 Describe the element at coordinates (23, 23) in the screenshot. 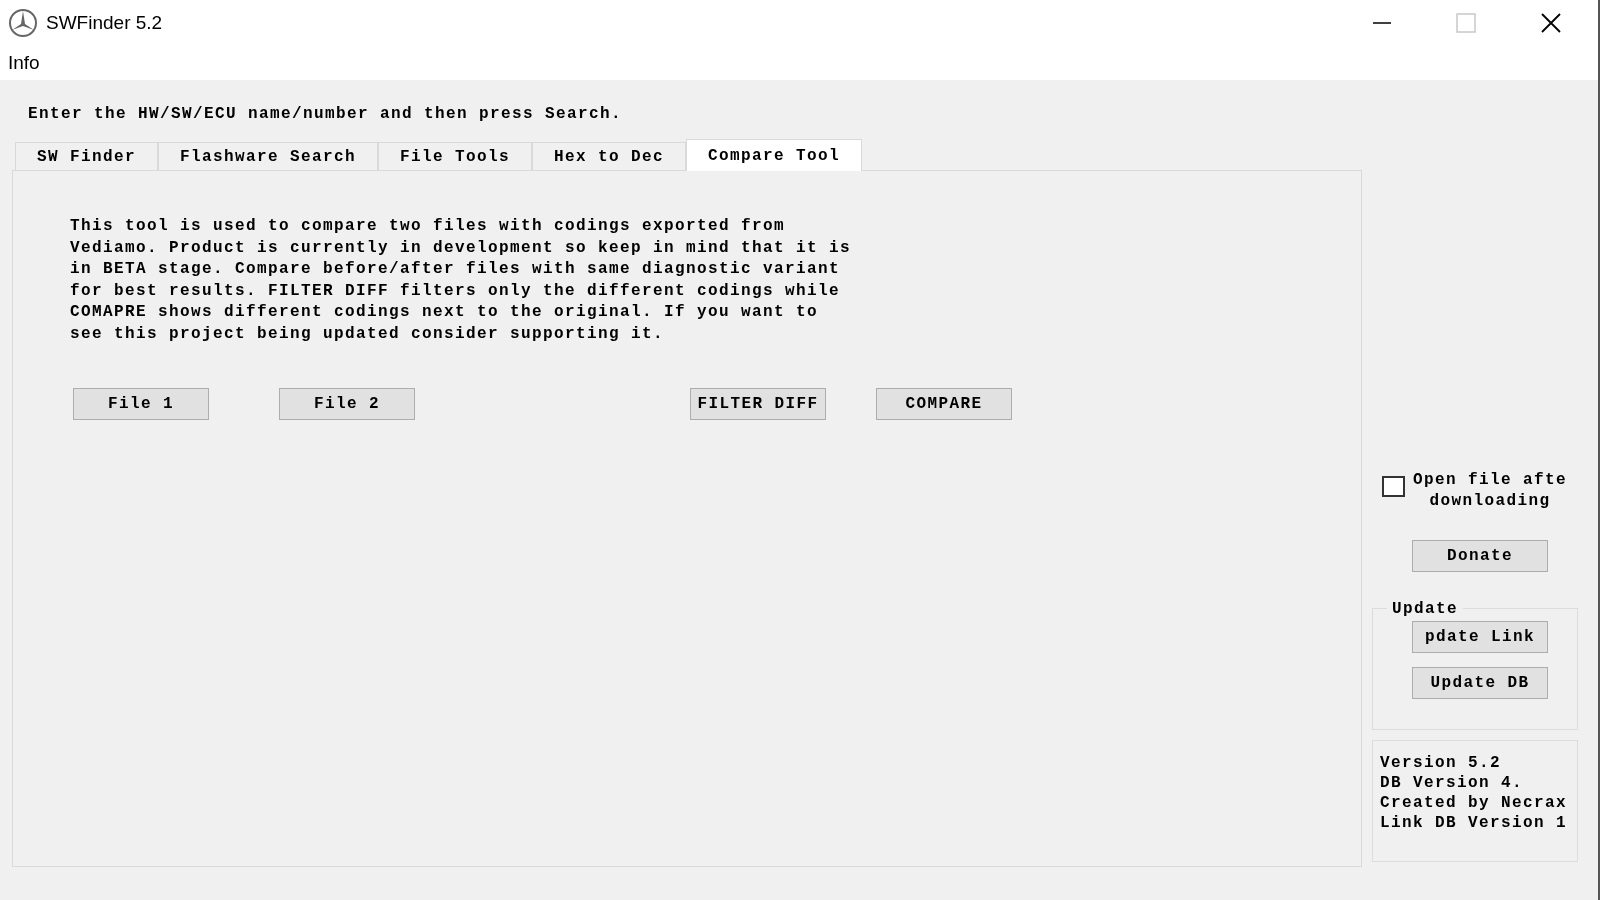

I see `logo-icon` at that location.